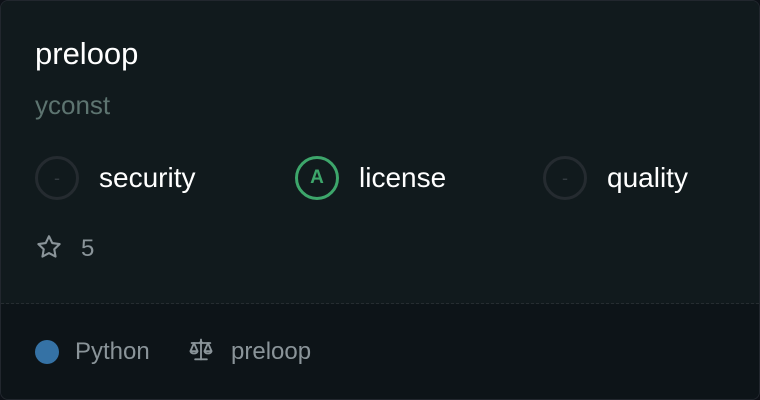 The height and width of the screenshot is (400, 760). Describe the element at coordinates (201, 352) in the screenshot. I see `scale-icon` at that location.